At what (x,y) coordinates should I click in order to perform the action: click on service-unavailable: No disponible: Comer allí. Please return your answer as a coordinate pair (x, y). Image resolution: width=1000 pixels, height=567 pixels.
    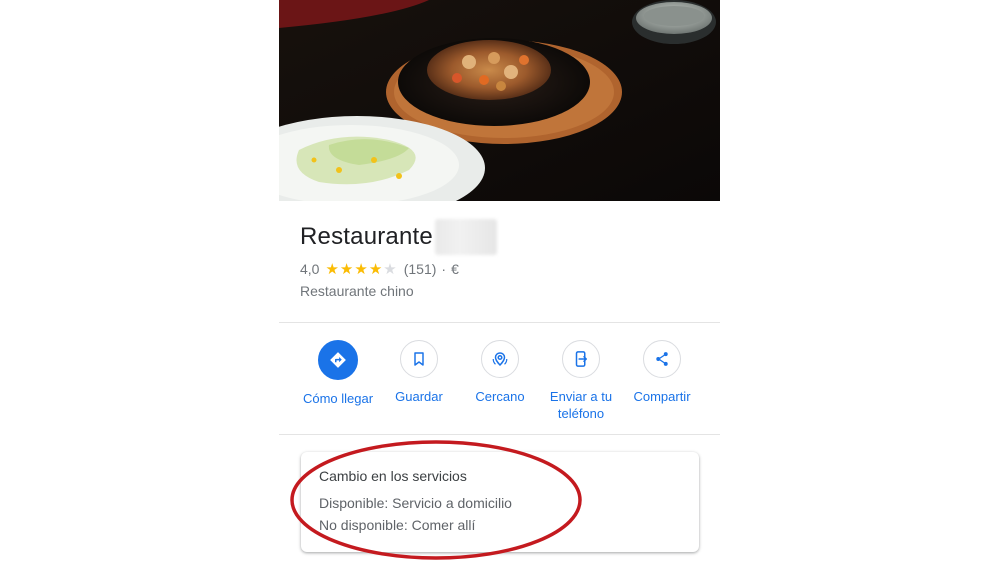
    Looking at the image, I should click on (397, 525).